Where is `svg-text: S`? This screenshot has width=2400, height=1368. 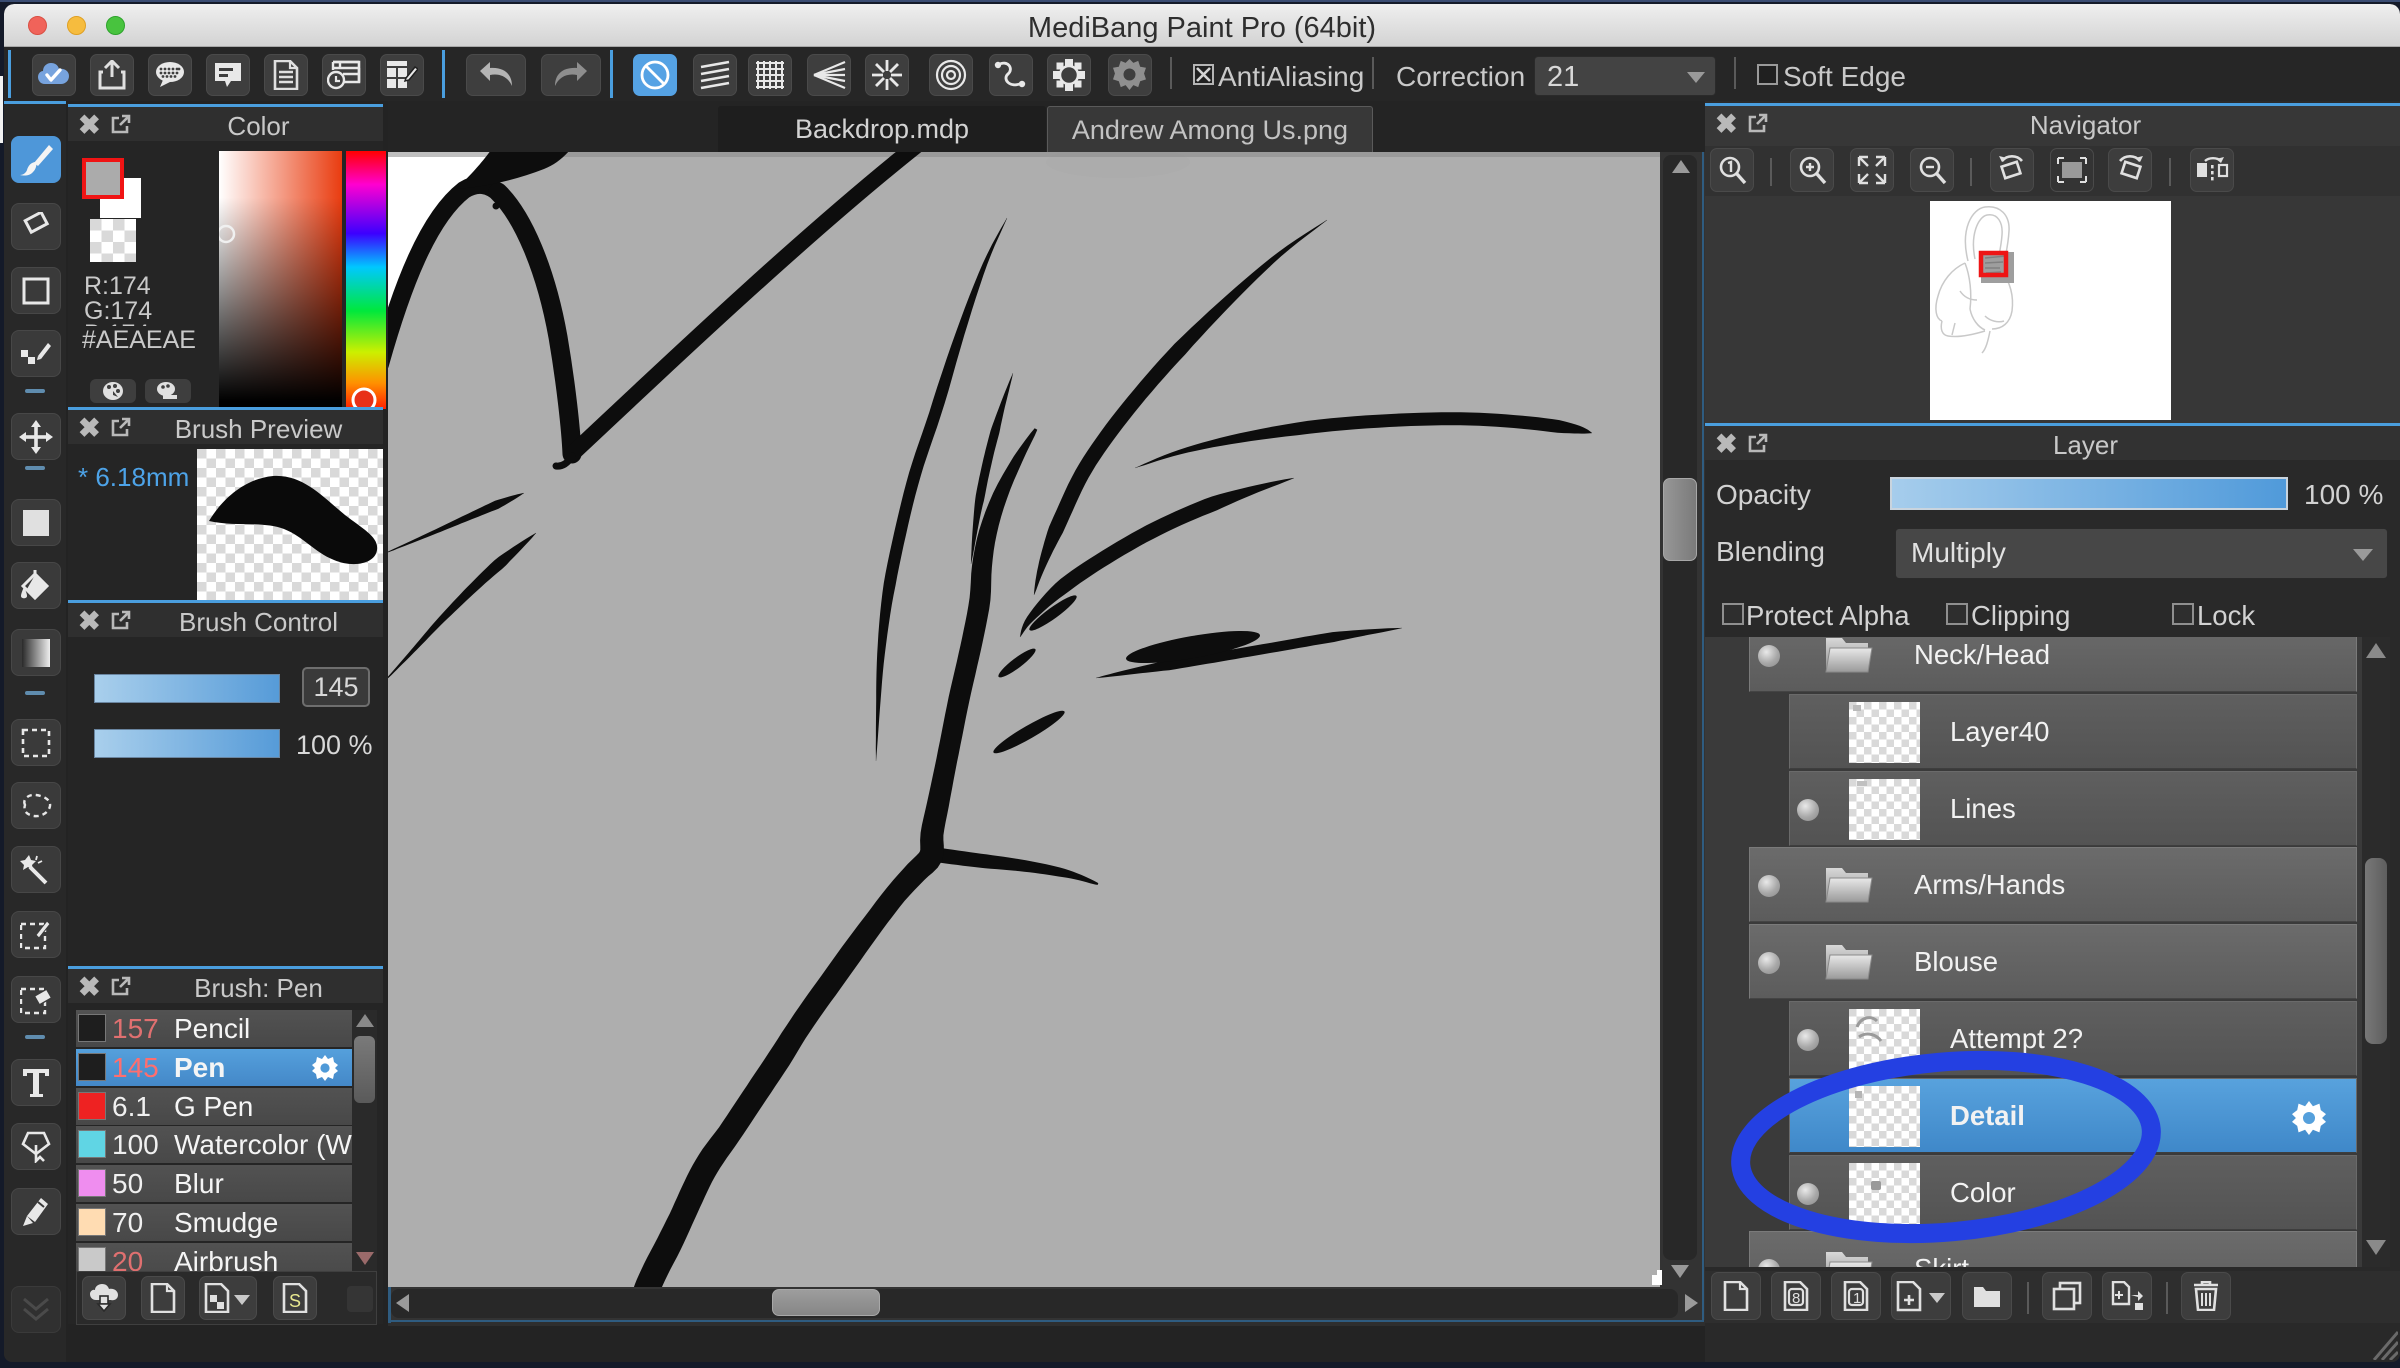 svg-text: S is located at coordinates (295, 1301).